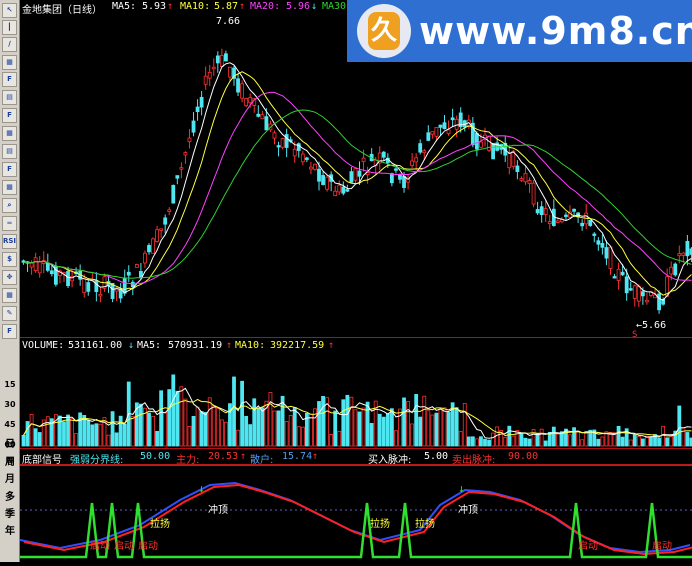 The image size is (692, 566). I want to click on period-button-3: 多, so click(10, 495).